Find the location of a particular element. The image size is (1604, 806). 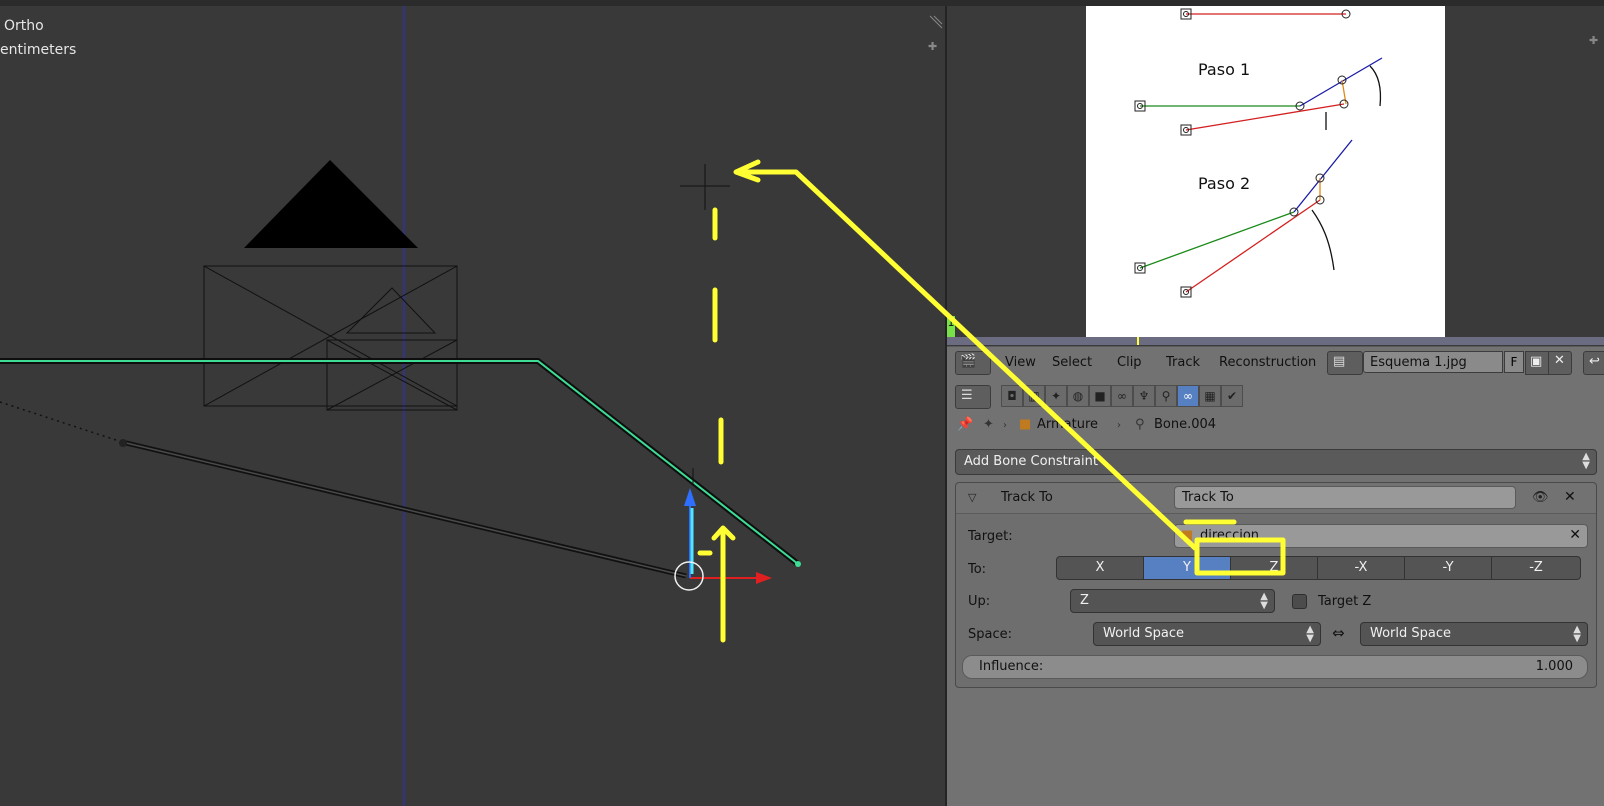

cube-icon: ■ is located at coordinates (1100, 396).